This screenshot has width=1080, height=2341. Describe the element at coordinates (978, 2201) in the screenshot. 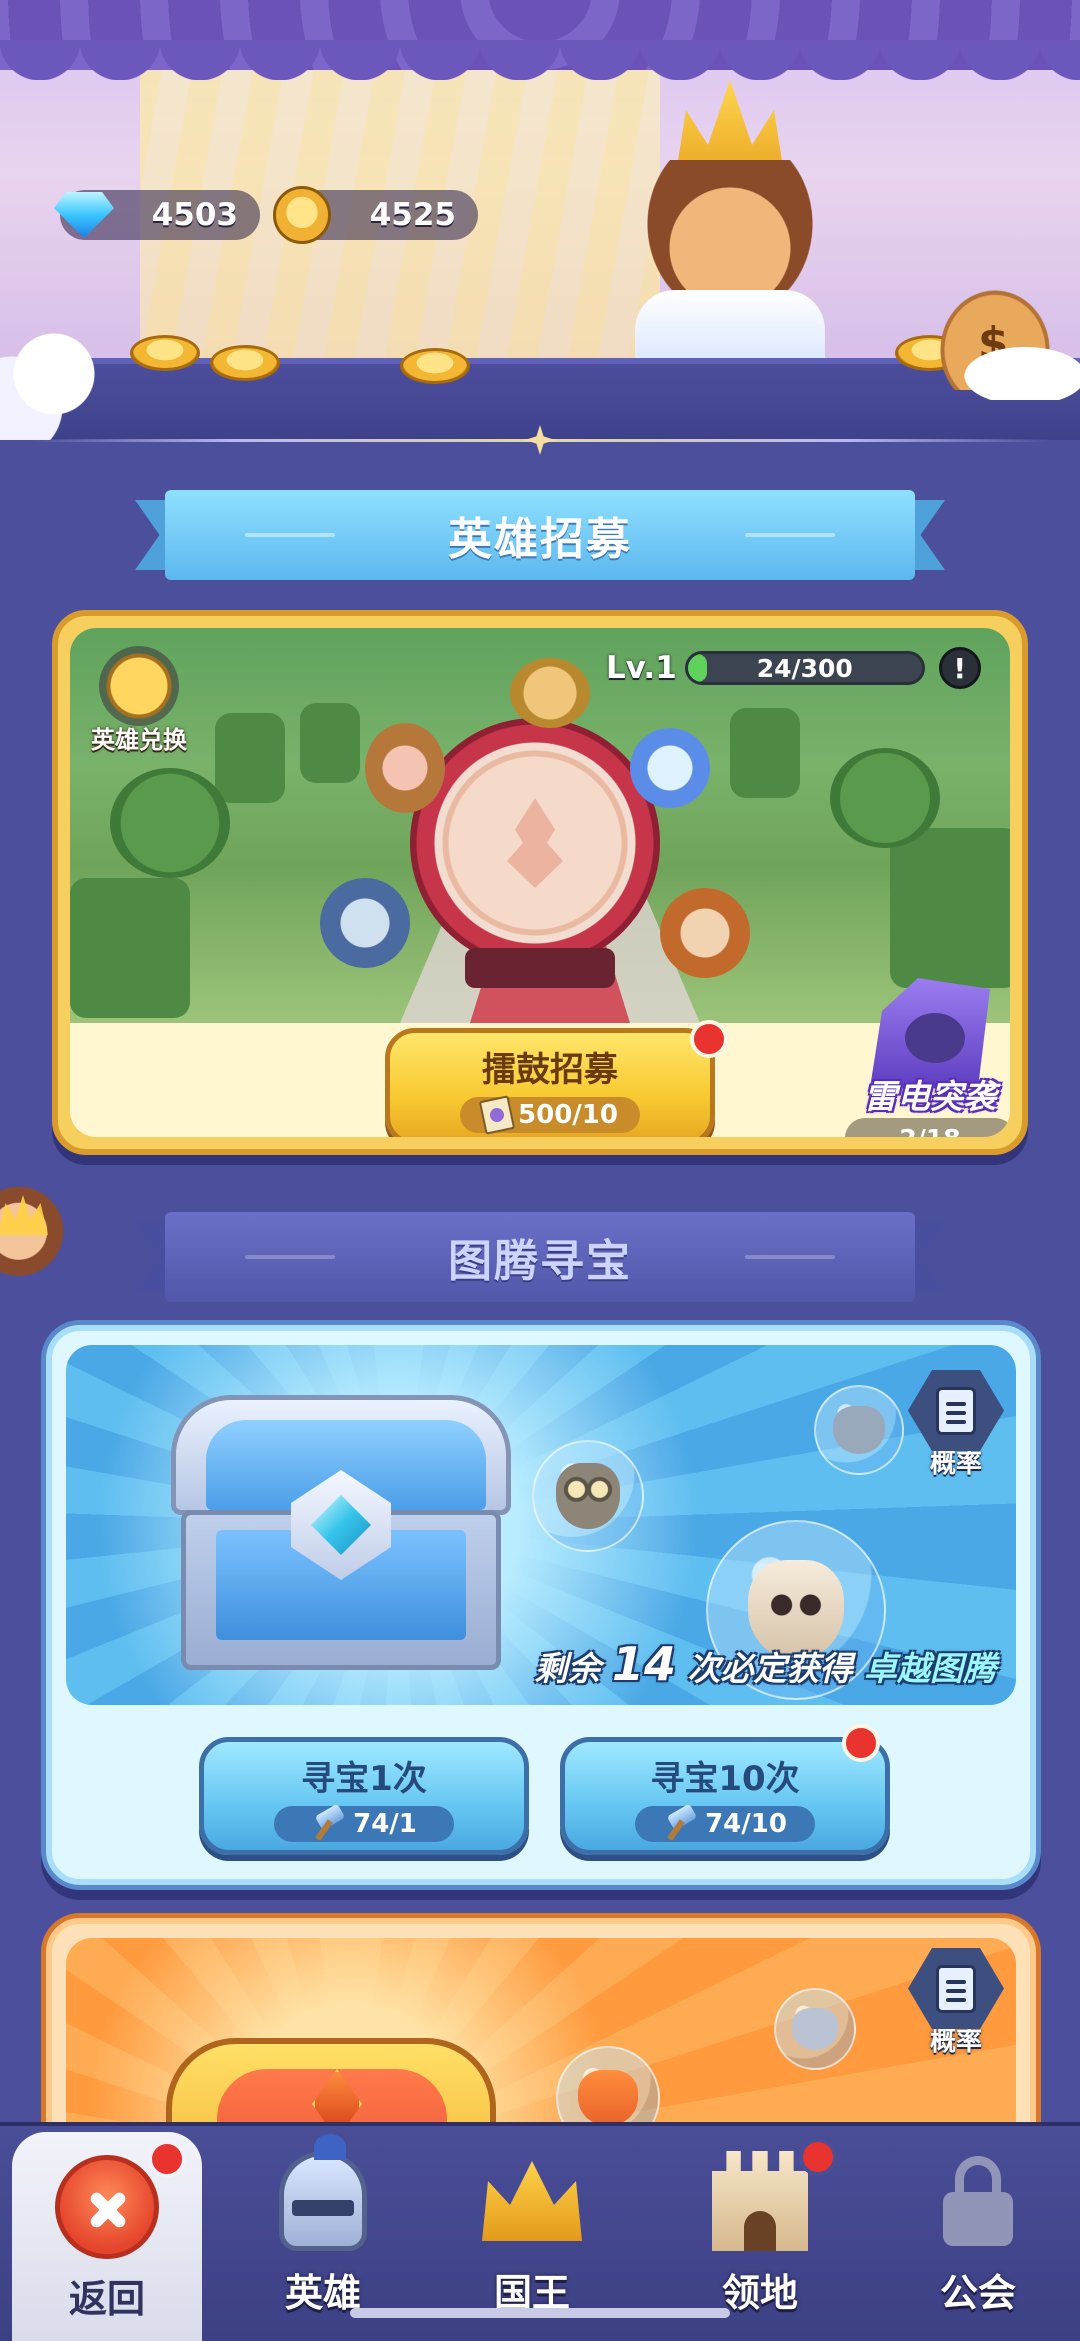

I see `lock-icon` at that location.